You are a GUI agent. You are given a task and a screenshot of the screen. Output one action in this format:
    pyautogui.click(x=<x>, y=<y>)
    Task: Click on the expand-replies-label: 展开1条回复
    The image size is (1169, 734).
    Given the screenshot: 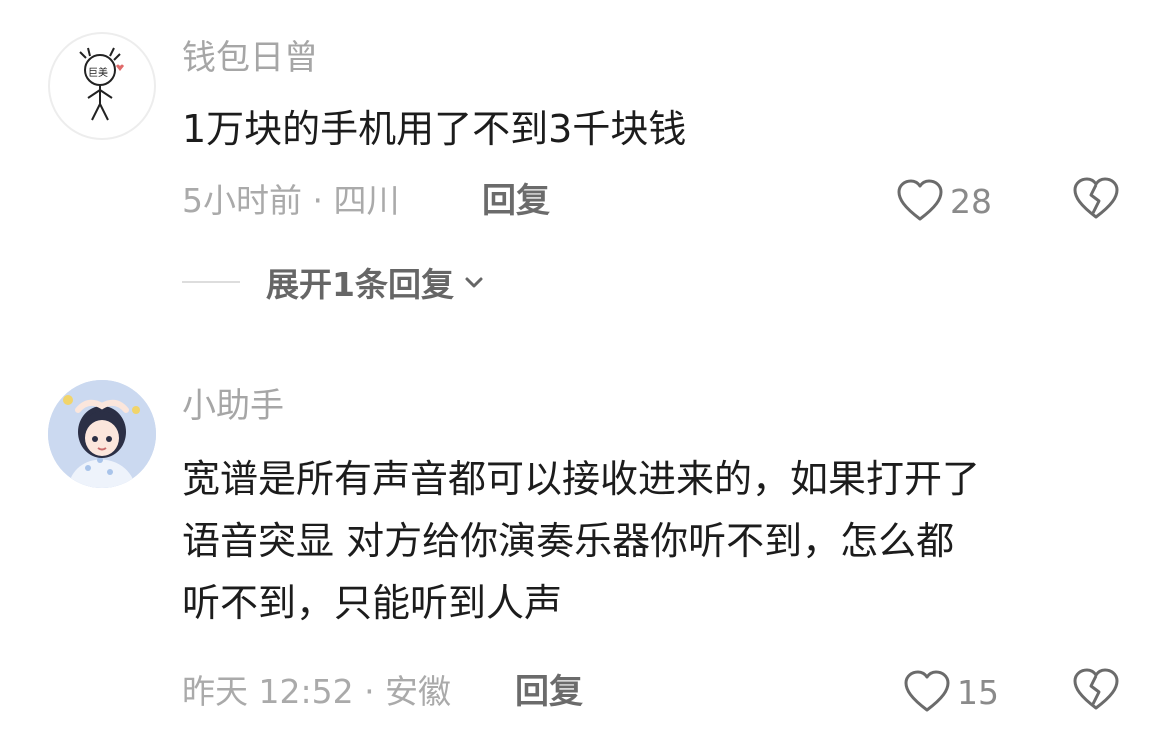 What is the action you would take?
    pyautogui.click(x=360, y=284)
    